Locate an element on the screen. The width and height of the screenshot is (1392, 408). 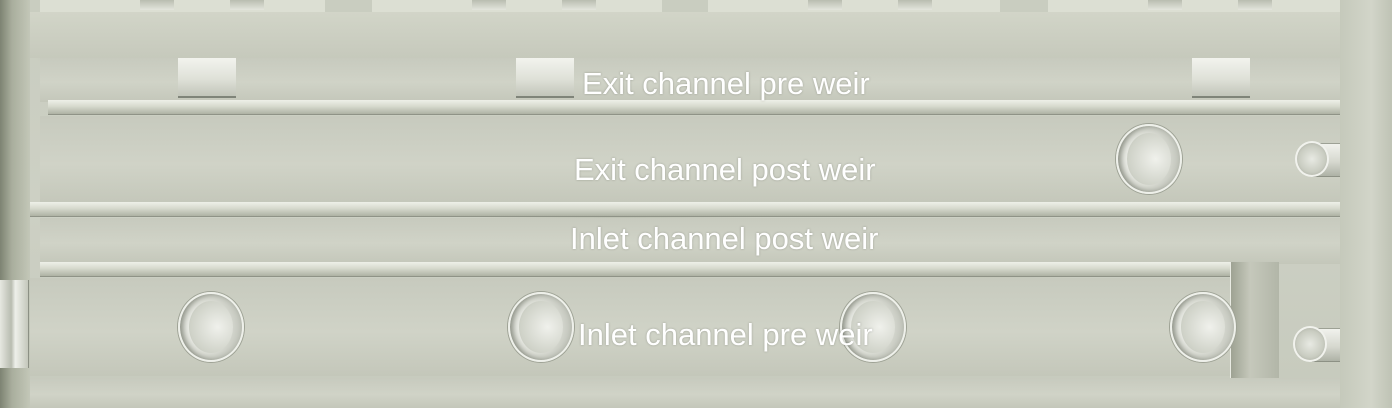
tank-right-wall is located at coordinates (1366, 204).